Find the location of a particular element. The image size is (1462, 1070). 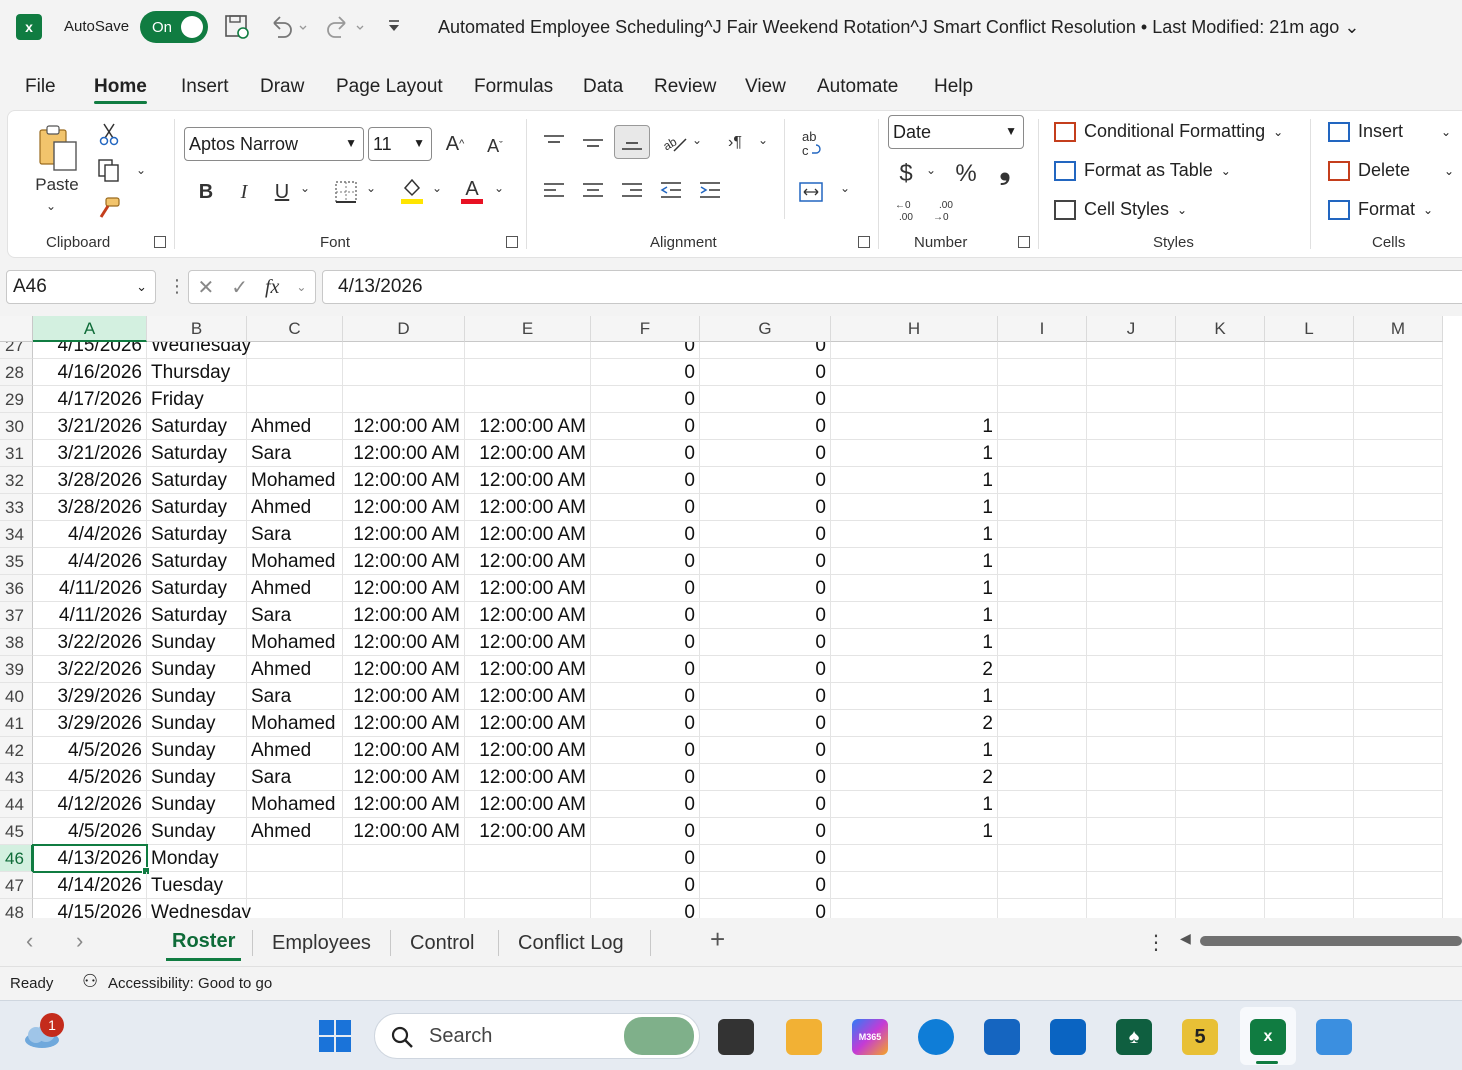

tab-draw: Draw is located at coordinates (282, 87).